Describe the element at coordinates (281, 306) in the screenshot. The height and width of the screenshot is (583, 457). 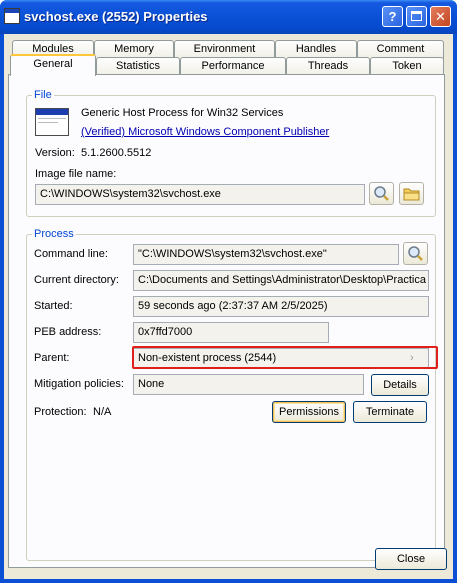
I see `started-field: 59 seconds ago (2:37:37 AM 2/5/2025)` at that location.